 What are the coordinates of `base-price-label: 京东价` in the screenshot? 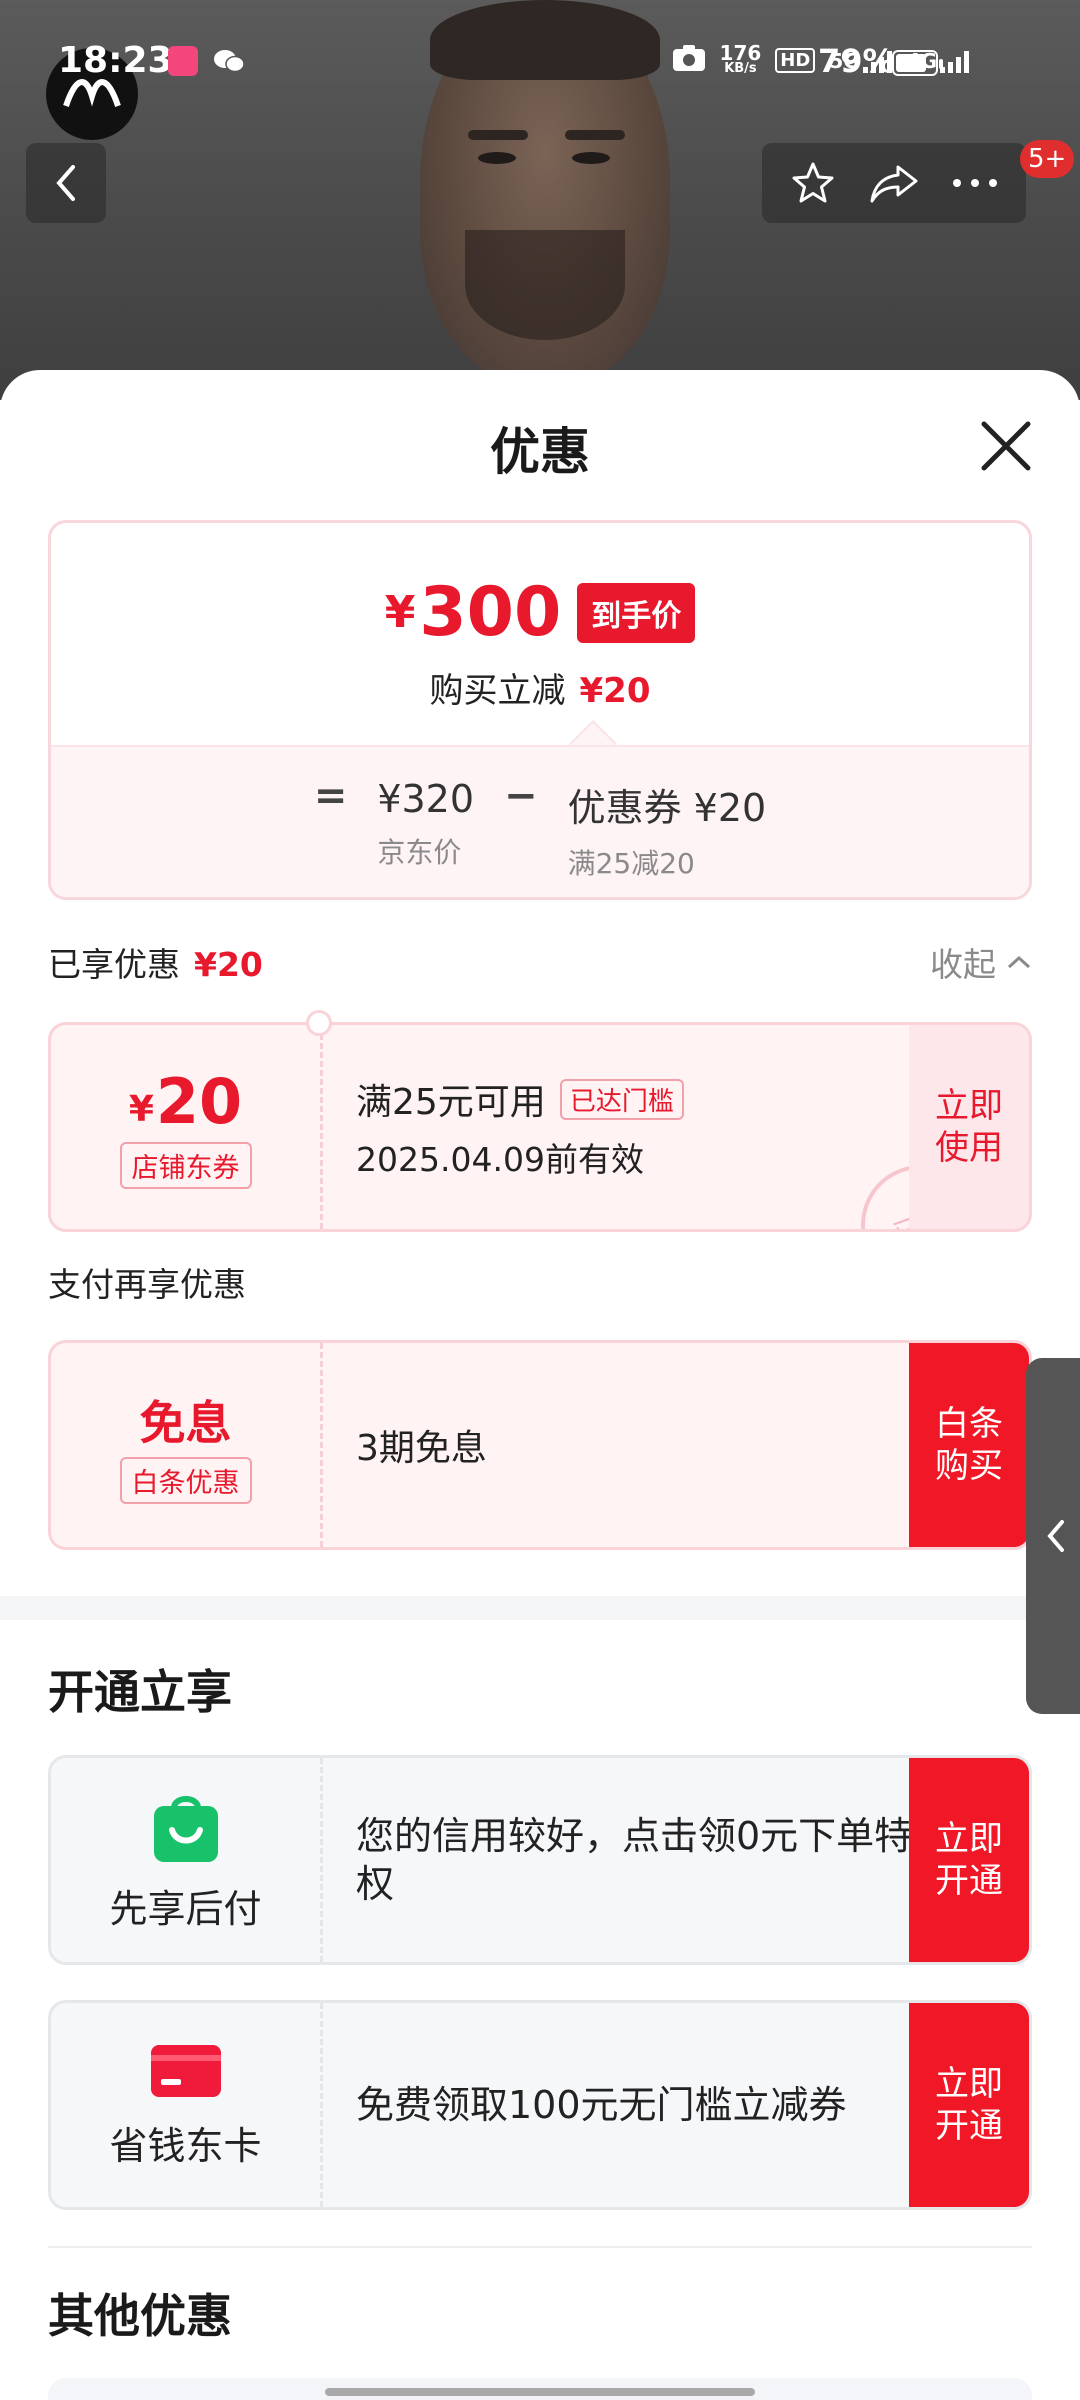 It's located at (419, 852).